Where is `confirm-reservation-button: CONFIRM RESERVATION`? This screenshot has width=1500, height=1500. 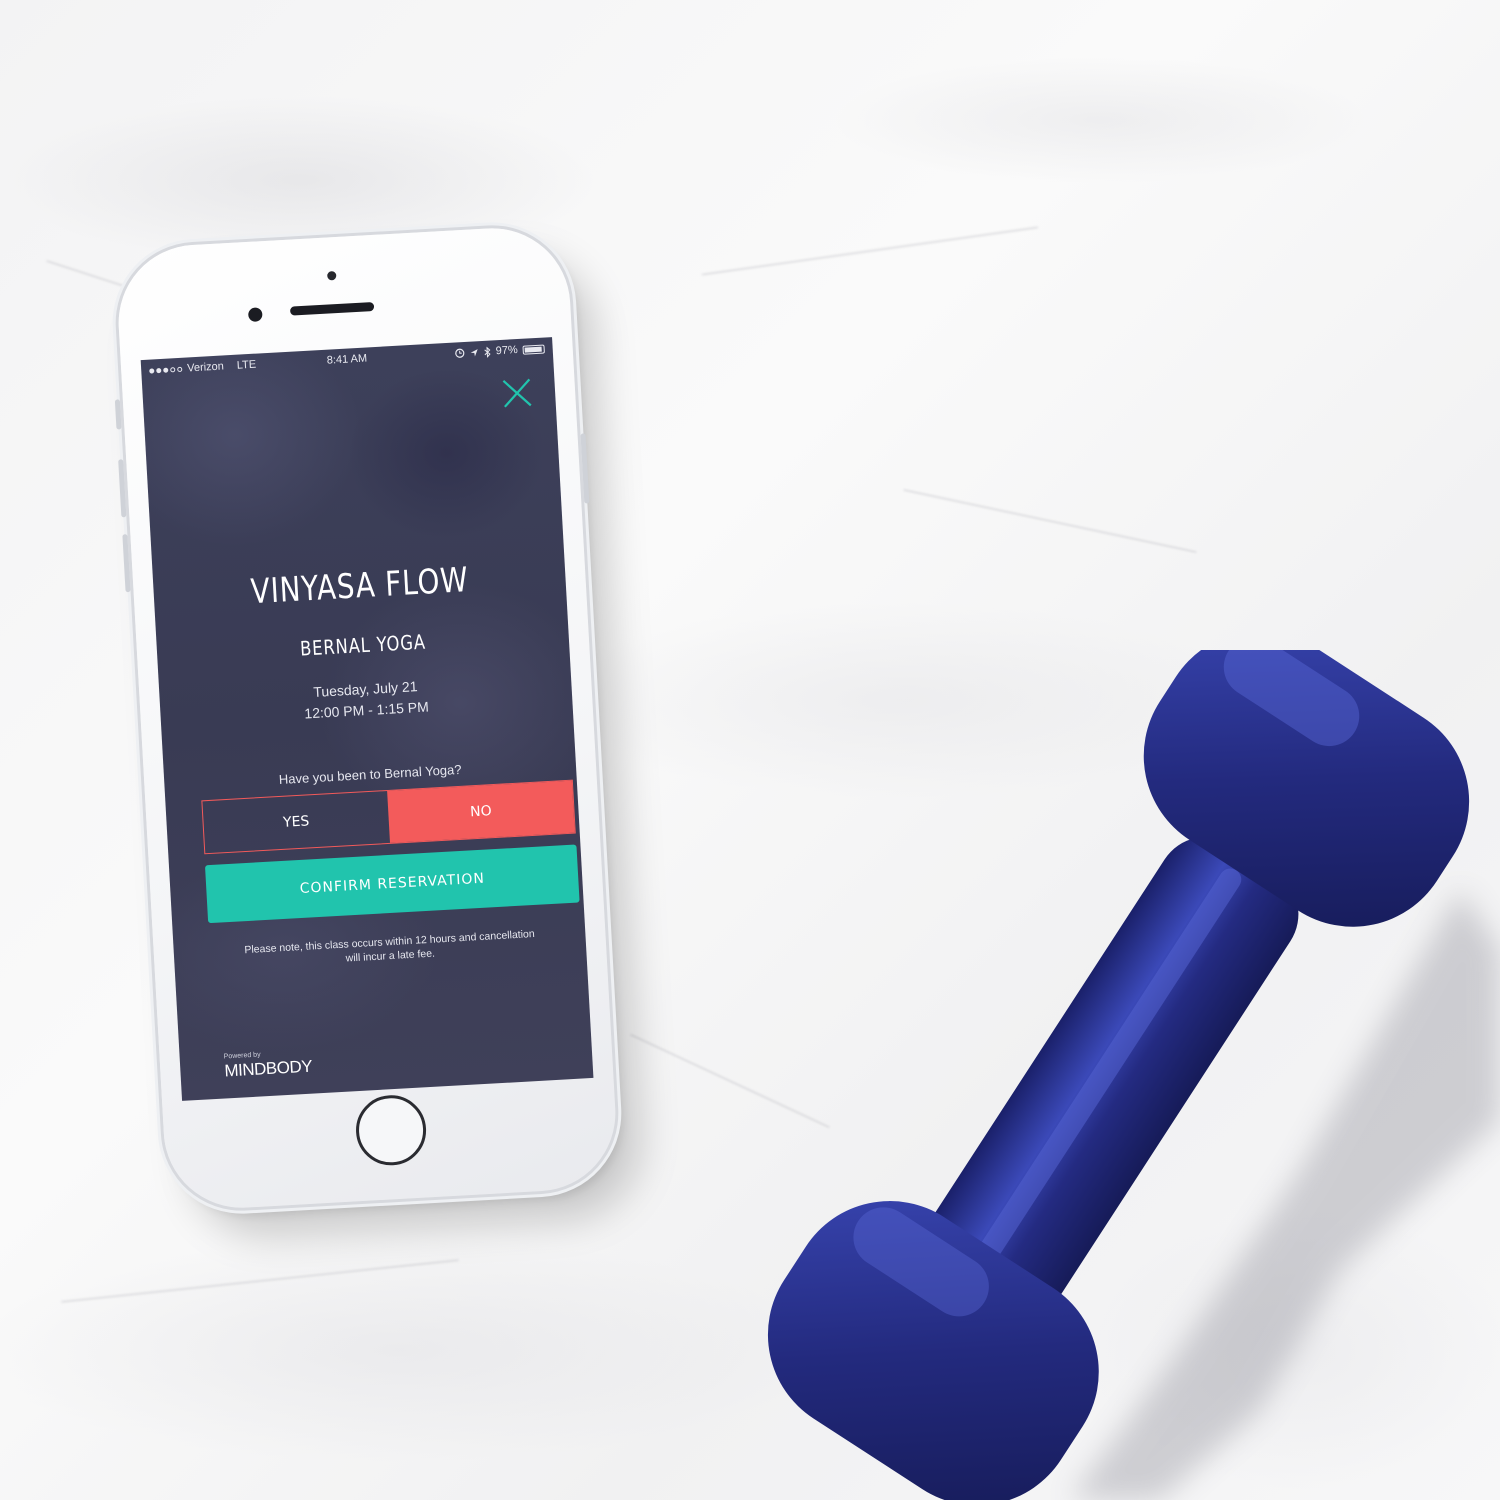 confirm-reservation-button: CONFIRM RESERVATION is located at coordinates (392, 884).